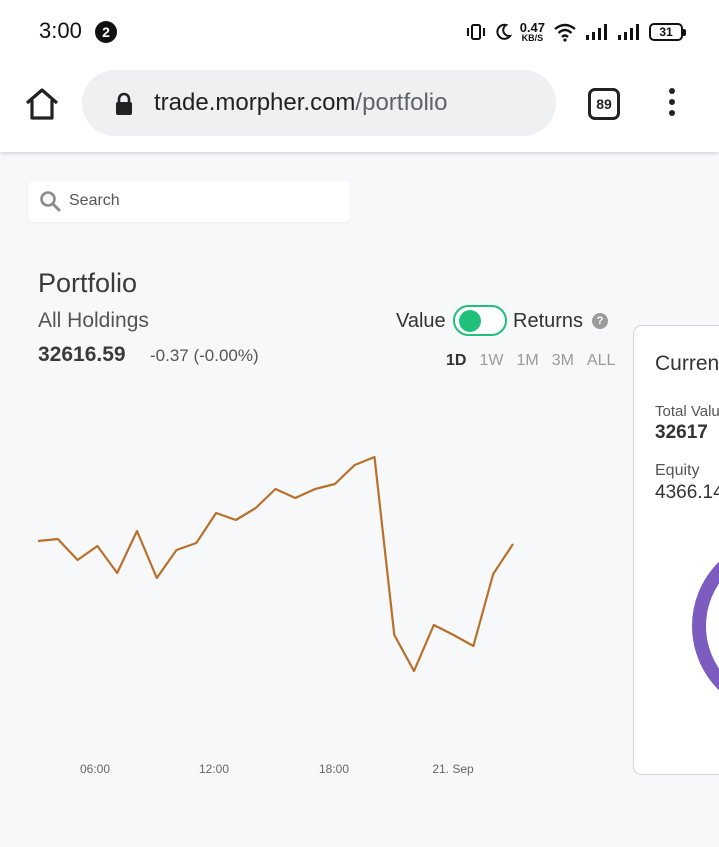  I want to click on signal-icon-sim1, so click(596, 32).